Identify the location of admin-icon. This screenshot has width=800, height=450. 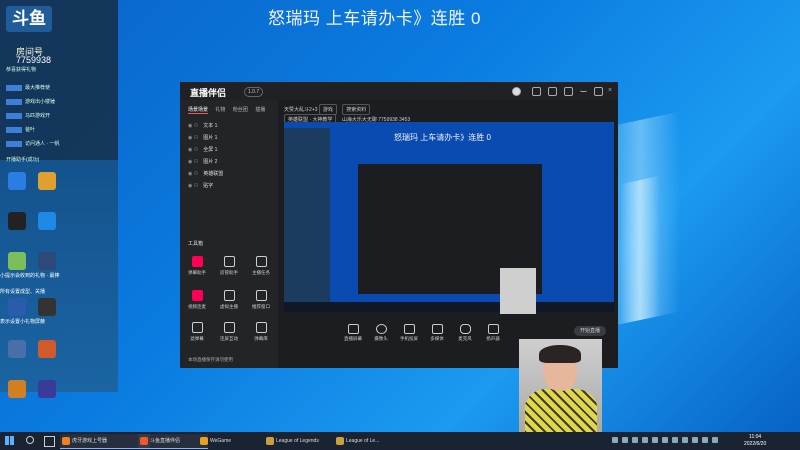
(229, 261).